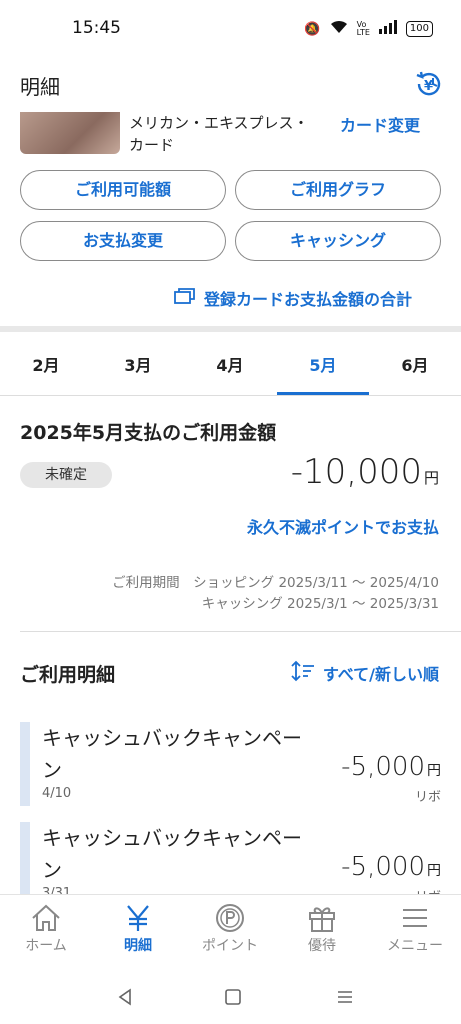 This screenshot has height=1024, width=461. I want to click on nav-statement: 明細, so click(138, 929).